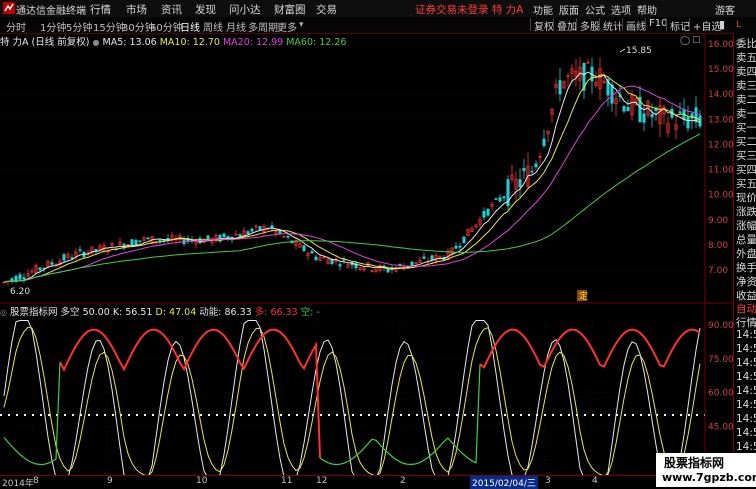  I want to click on price-tick-label: 7.00, so click(718, 271).